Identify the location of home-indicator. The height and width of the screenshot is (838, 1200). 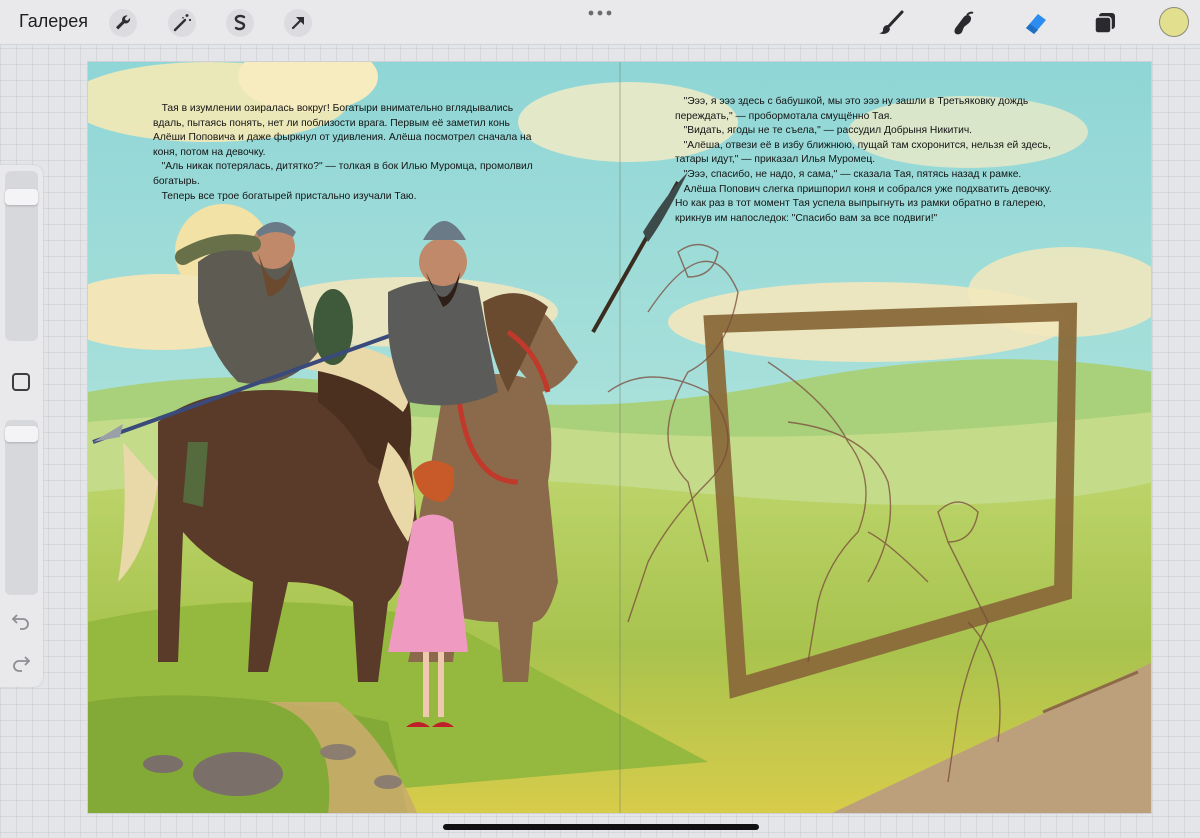
(601, 827).